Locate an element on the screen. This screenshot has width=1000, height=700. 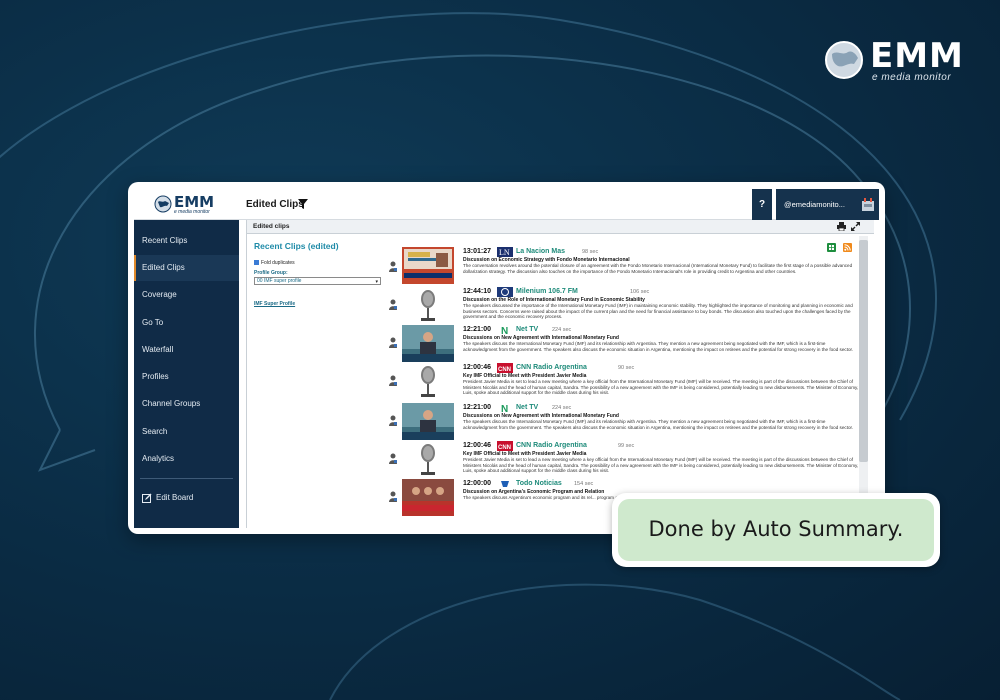
profile-group-label: Profile Group: is located at coordinates (271, 273).